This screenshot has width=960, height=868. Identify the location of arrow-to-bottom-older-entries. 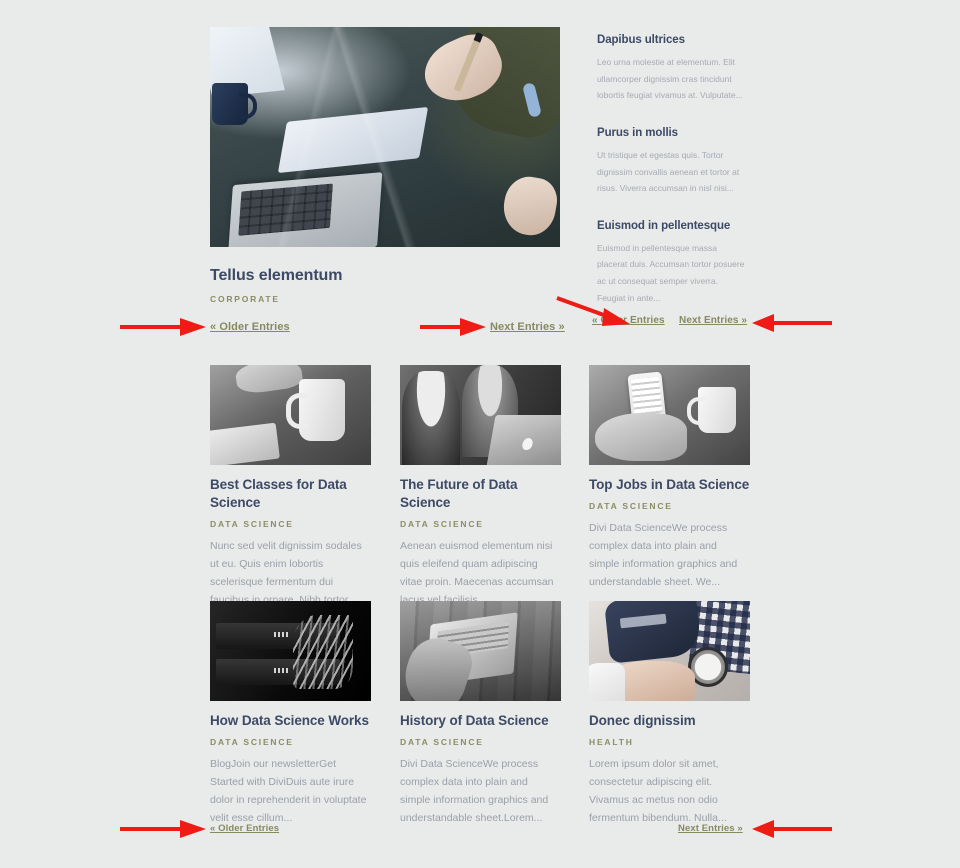
(163, 829).